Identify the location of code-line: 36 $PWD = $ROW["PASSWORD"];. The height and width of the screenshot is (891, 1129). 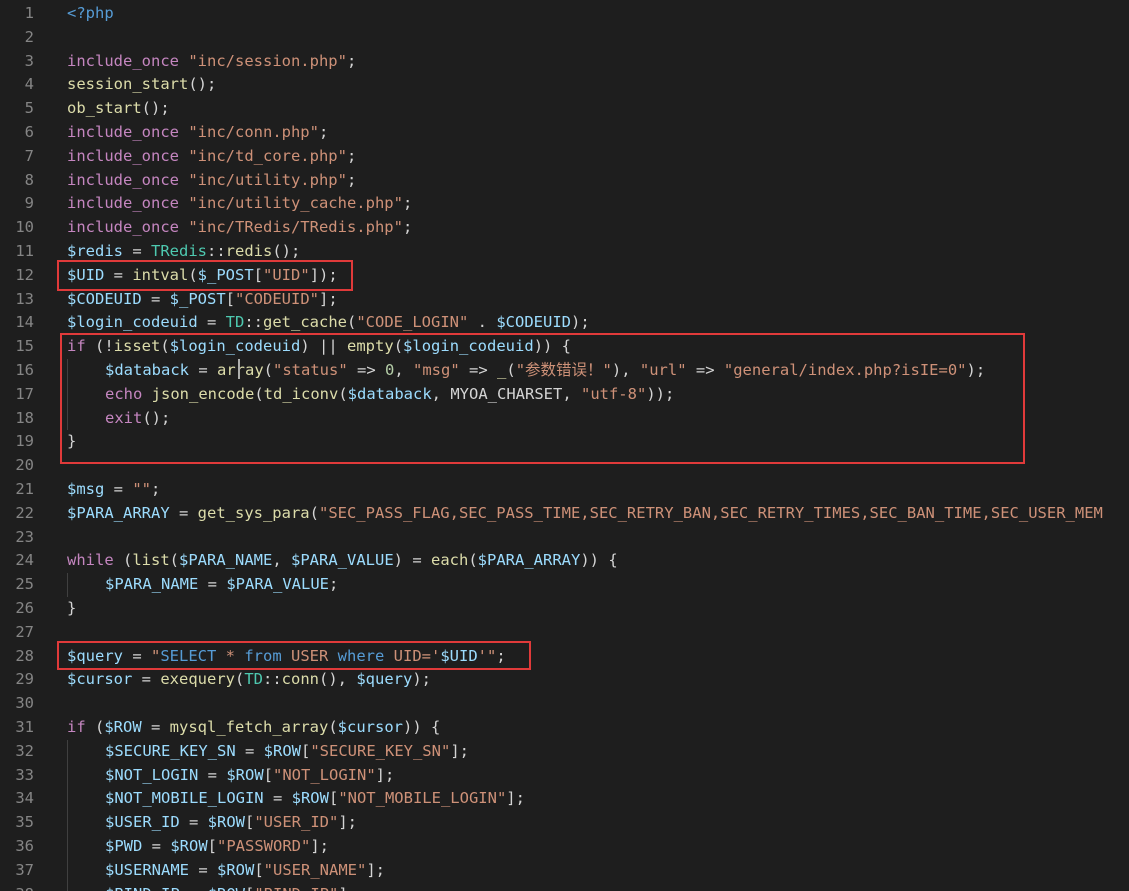
(564, 847).